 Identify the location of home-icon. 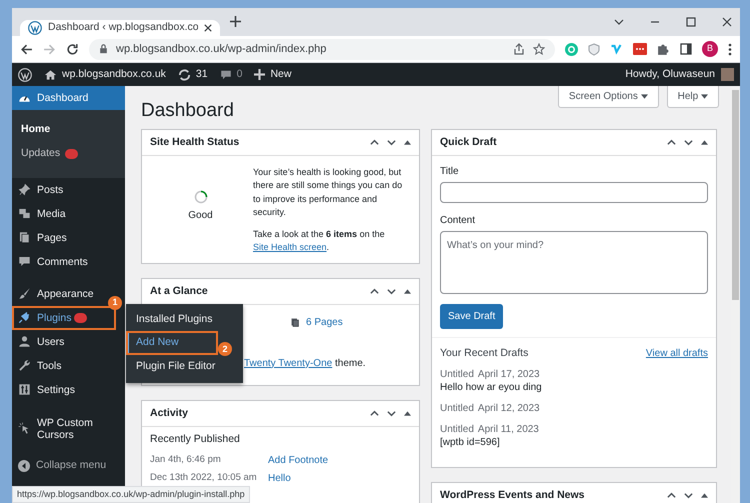
(50, 74).